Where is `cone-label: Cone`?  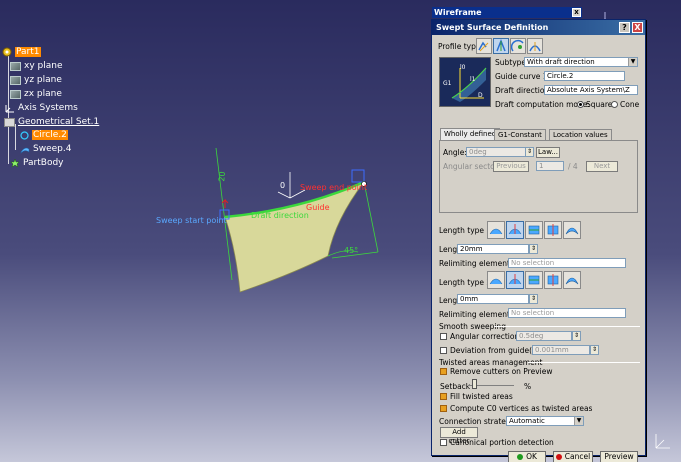
cone-label: Cone is located at coordinates (630, 104).